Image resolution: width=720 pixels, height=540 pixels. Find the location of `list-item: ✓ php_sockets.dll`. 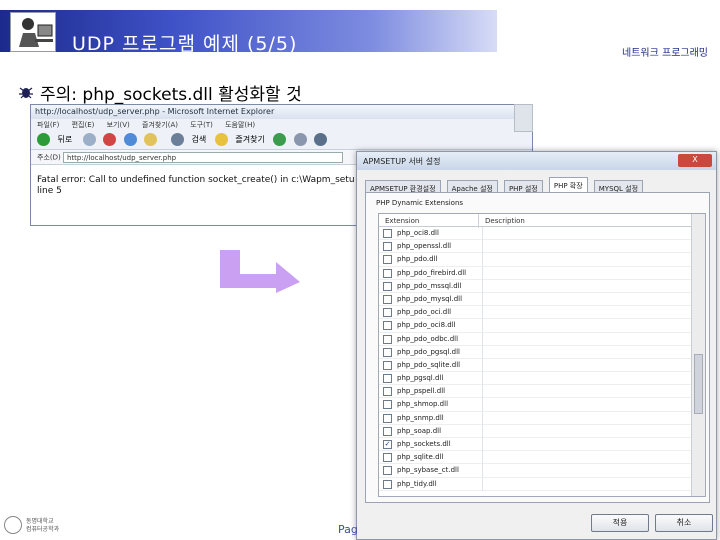

list-item: ✓ php_sockets.dll is located at coordinates (542, 445).